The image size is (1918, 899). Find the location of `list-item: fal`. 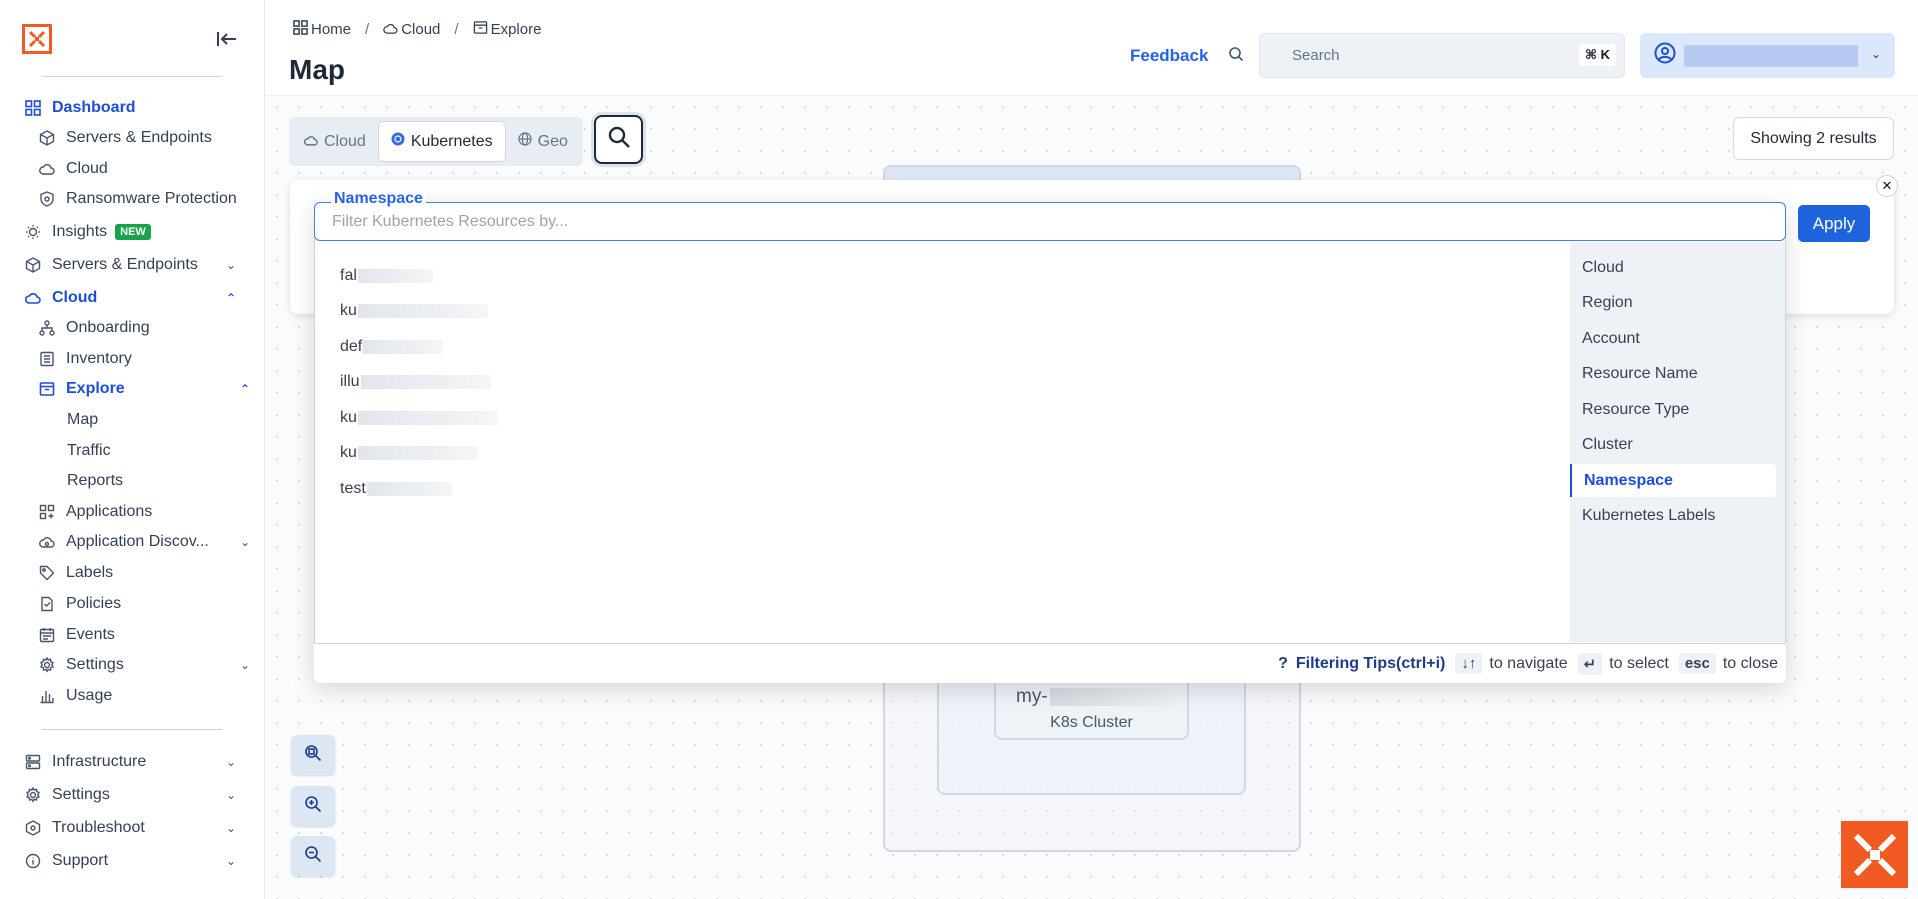

list-item: fal is located at coordinates (419, 276).